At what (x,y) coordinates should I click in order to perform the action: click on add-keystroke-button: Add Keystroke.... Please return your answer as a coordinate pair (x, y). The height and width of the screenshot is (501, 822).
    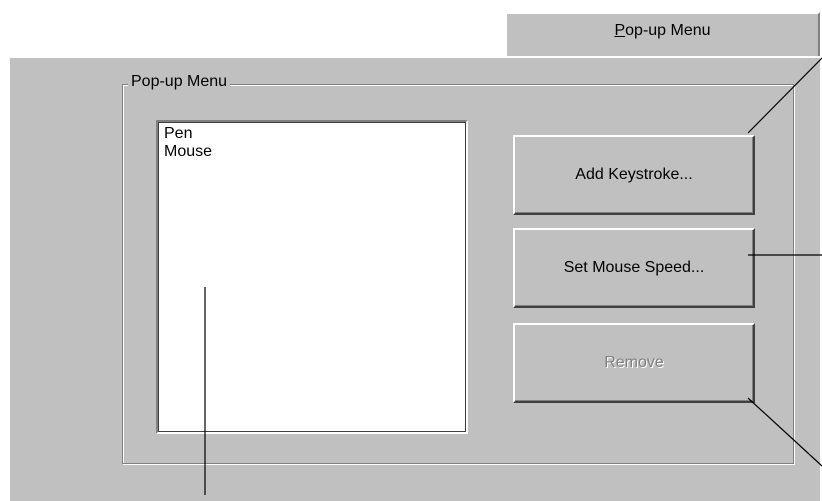
    Looking at the image, I should click on (634, 175).